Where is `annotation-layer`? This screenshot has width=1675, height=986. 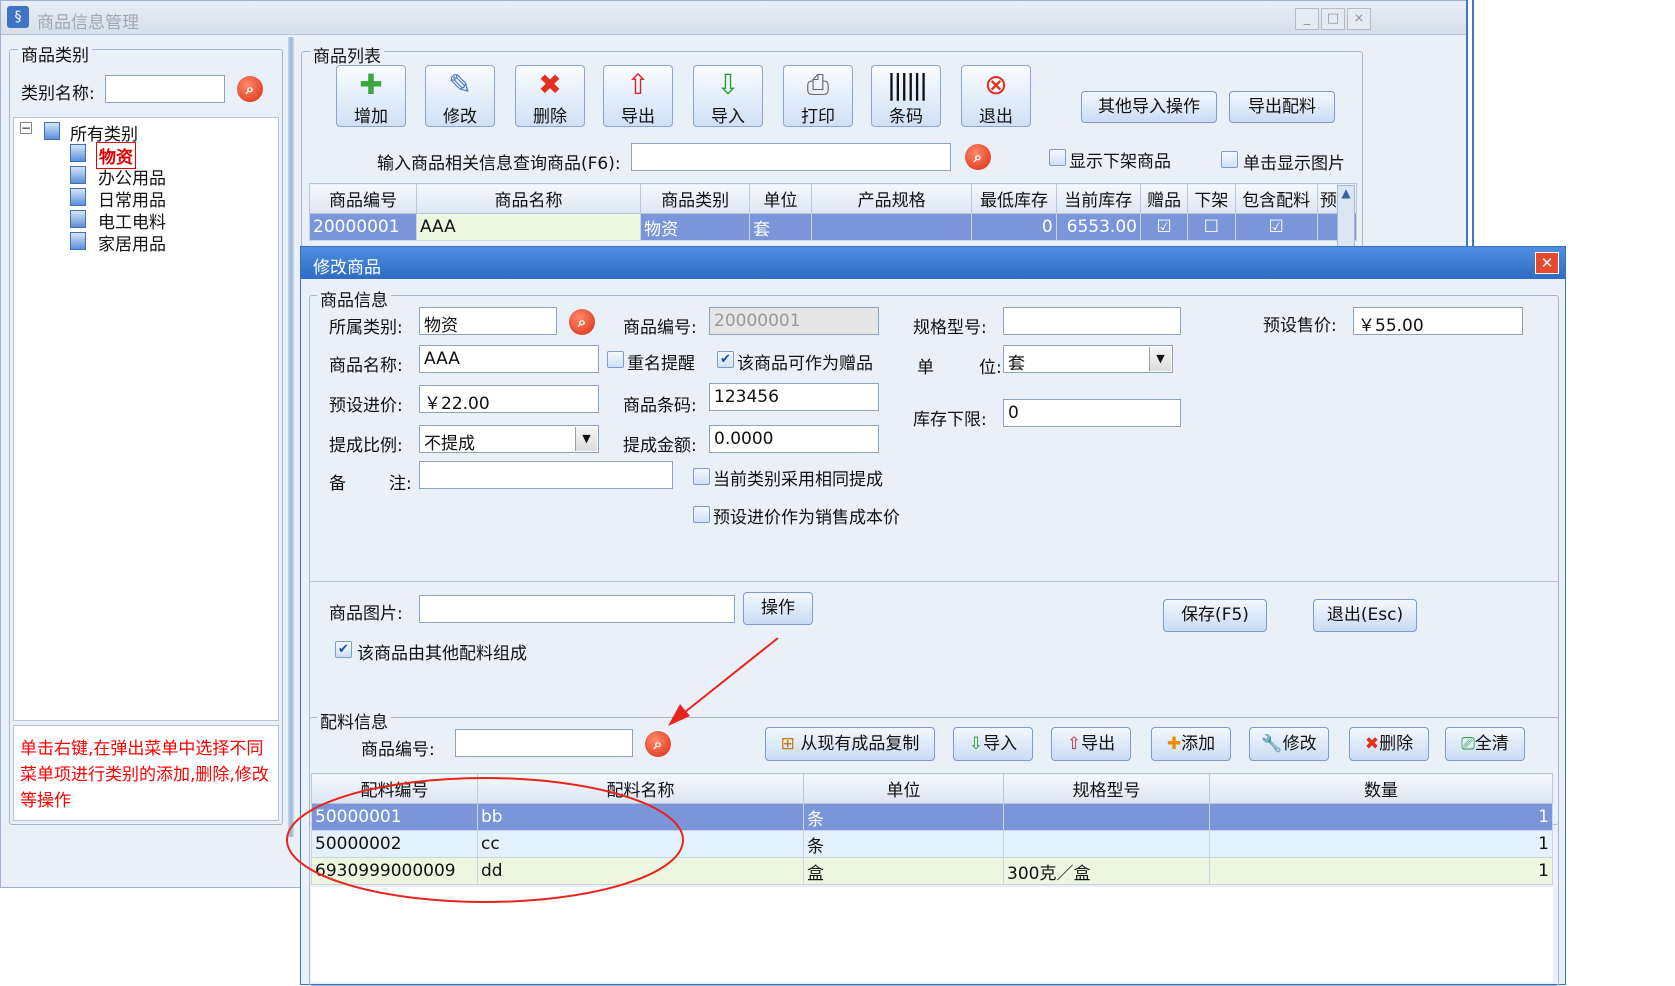 annotation-layer is located at coordinates (532, 770).